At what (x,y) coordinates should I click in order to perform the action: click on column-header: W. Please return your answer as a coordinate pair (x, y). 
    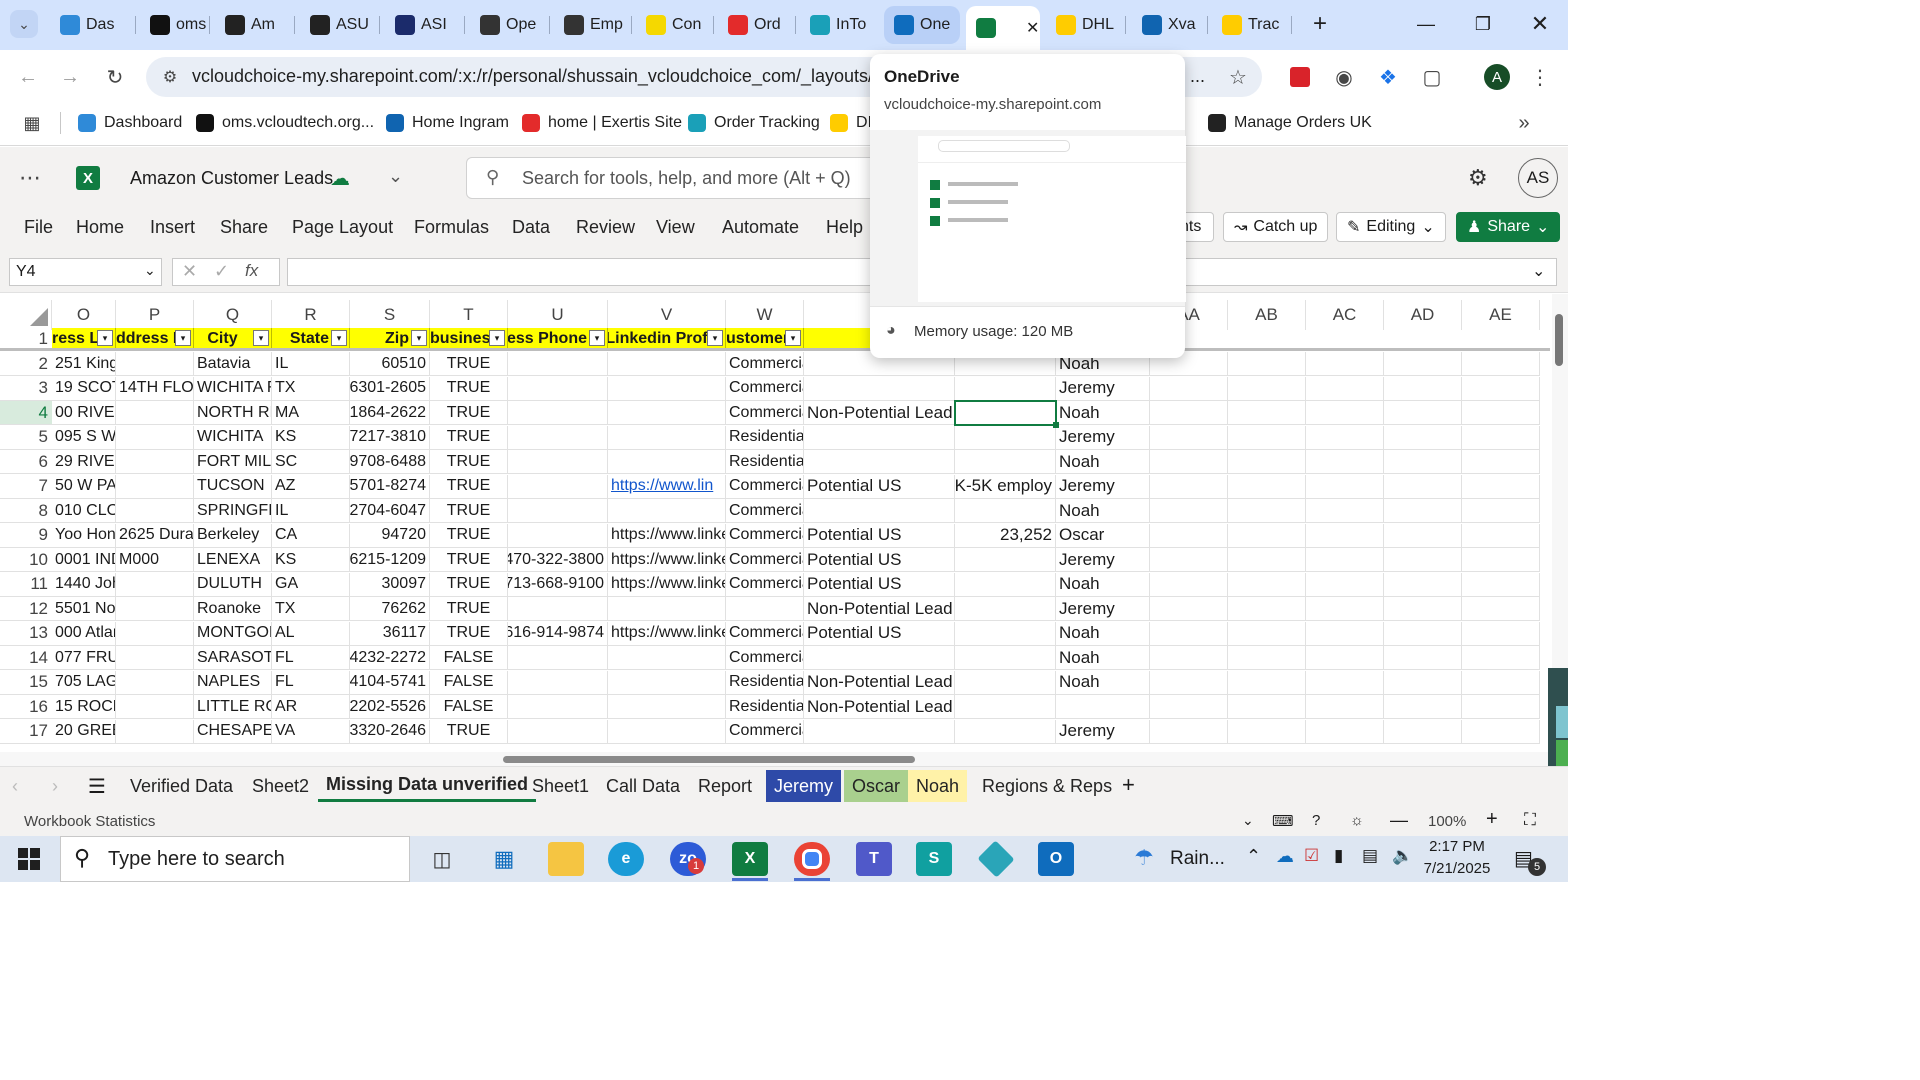
    Looking at the image, I should click on (765, 315).